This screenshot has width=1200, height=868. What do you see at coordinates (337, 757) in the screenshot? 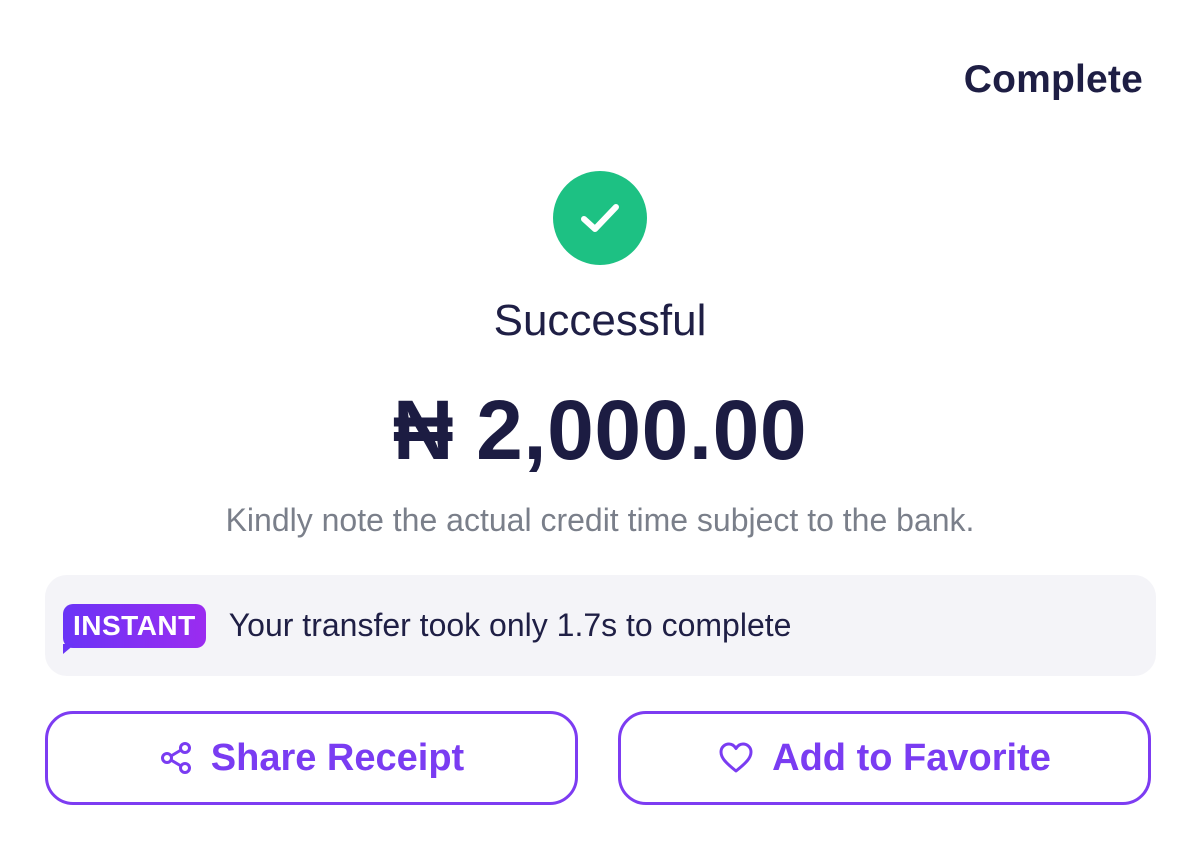
I see `share-receipt-label: Share Receipt` at bounding box center [337, 757].